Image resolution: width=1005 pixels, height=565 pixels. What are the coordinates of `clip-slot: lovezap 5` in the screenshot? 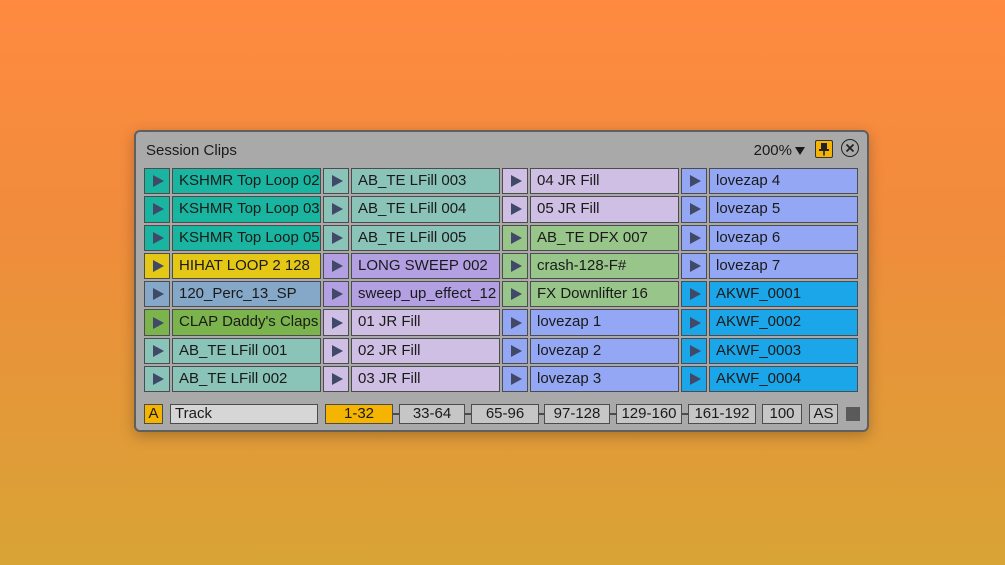 It's located at (769, 209).